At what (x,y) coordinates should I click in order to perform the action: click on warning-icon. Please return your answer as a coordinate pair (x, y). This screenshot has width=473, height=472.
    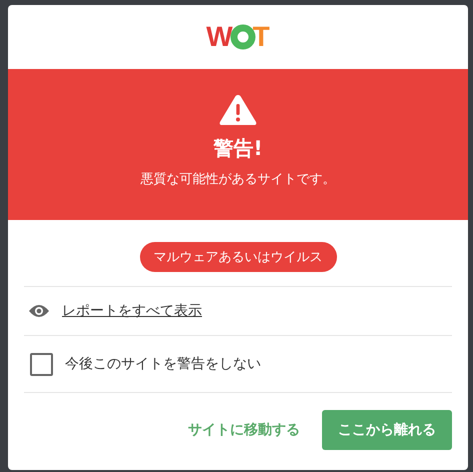
    Looking at the image, I should click on (238, 110).